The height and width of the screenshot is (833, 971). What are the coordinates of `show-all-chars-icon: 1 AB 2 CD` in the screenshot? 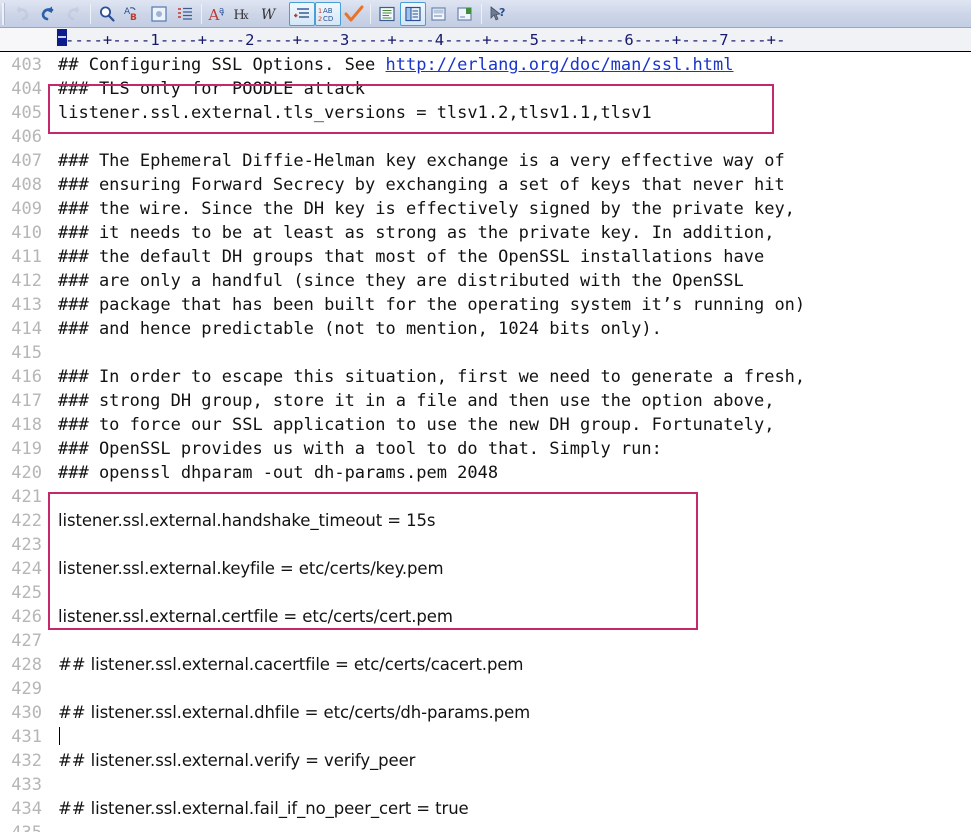 It's located at (328, 13).